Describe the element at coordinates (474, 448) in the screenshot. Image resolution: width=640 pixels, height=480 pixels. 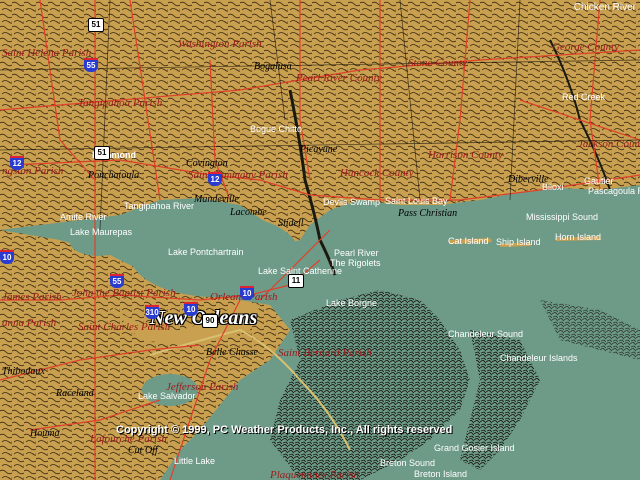
I see `grand-gosier-island-label: Grand Gosier Island` at that location.